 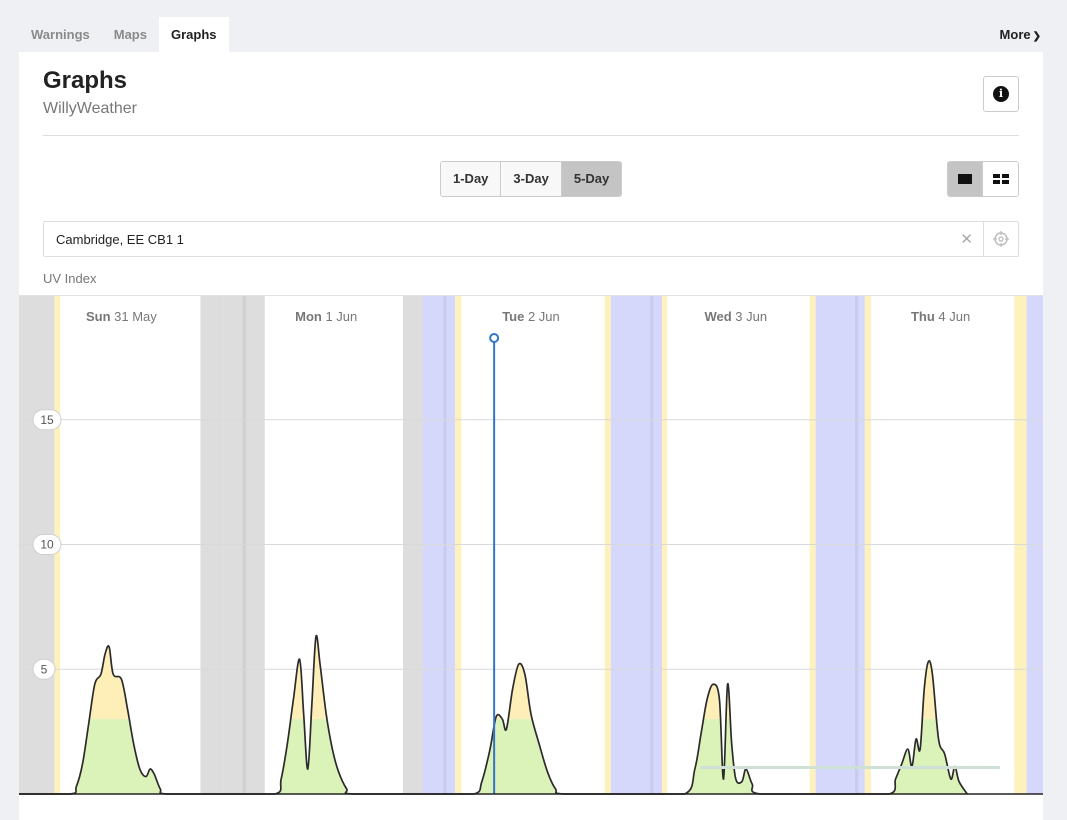 What do you see at coordinates (47, 420) in the screenshot?
I see `y-tick-label: 15` at bounding box center [47, 420].